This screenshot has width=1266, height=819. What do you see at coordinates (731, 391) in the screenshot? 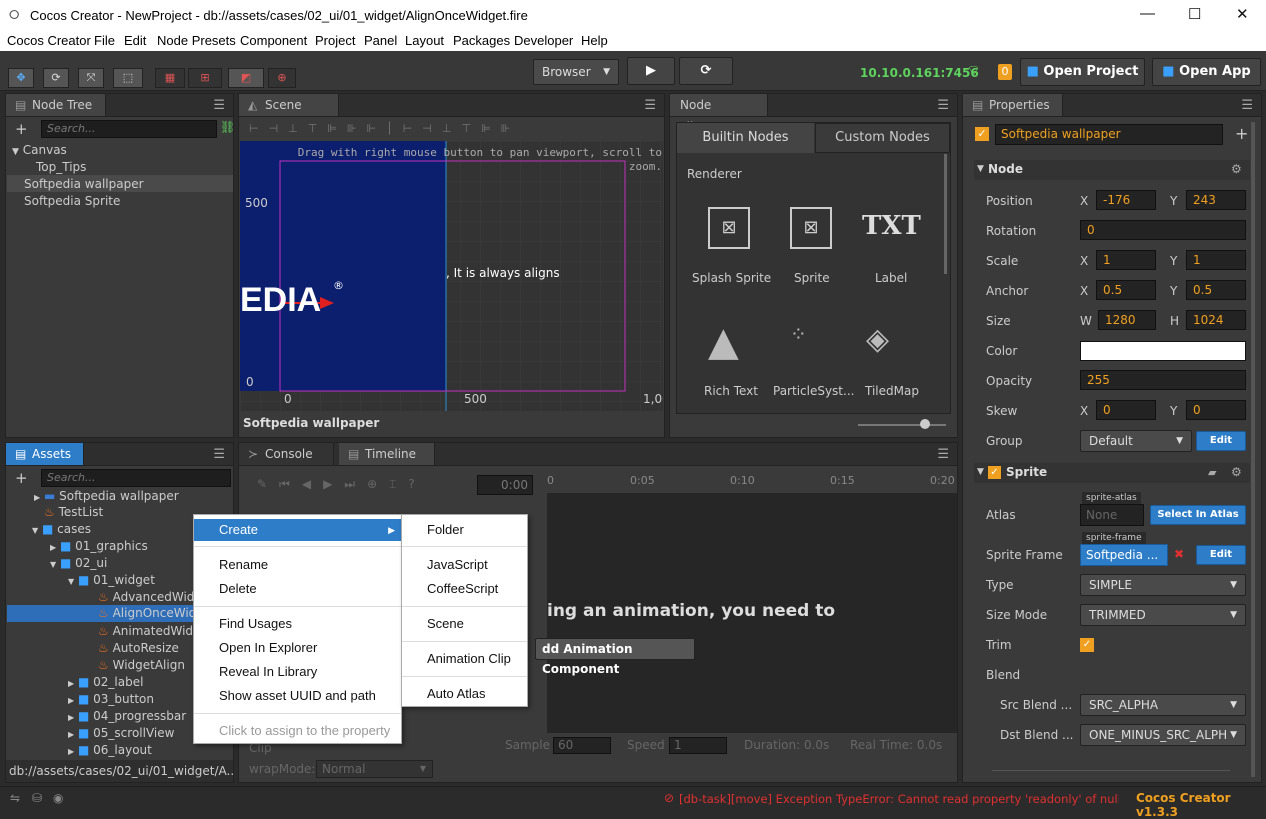
I see `library-item-rich-text: Rich Text` at bounding box center [731, 391].